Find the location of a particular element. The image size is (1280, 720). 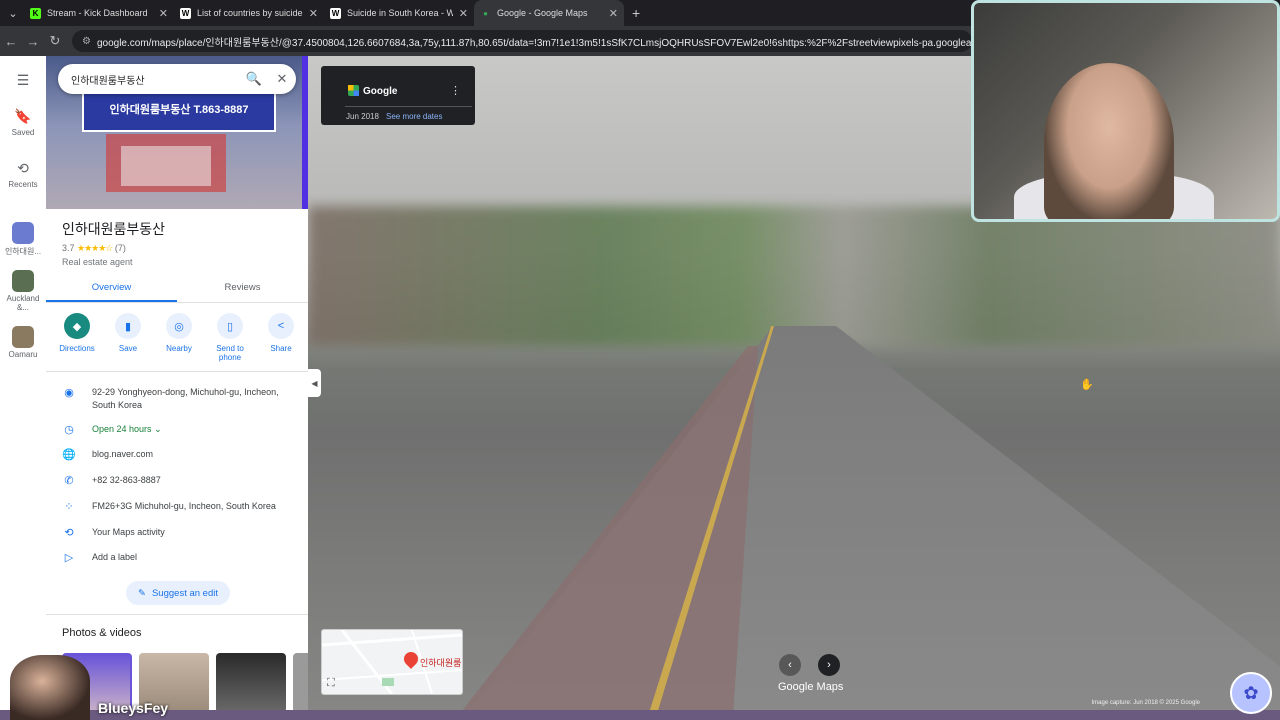

button-label: Directions is located at coordinates (77, 348).